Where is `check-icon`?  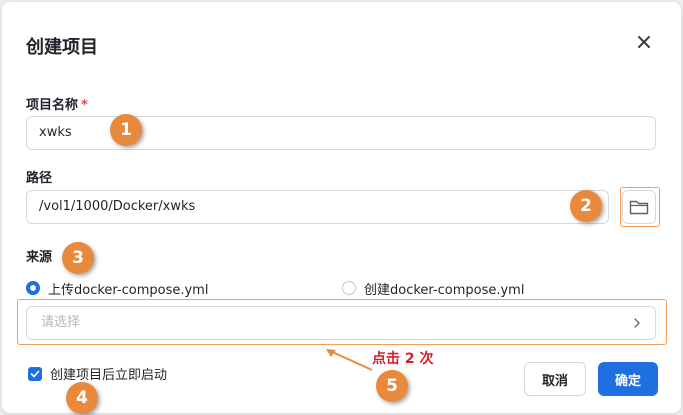
check-icon is located at coordinates (35, 373).